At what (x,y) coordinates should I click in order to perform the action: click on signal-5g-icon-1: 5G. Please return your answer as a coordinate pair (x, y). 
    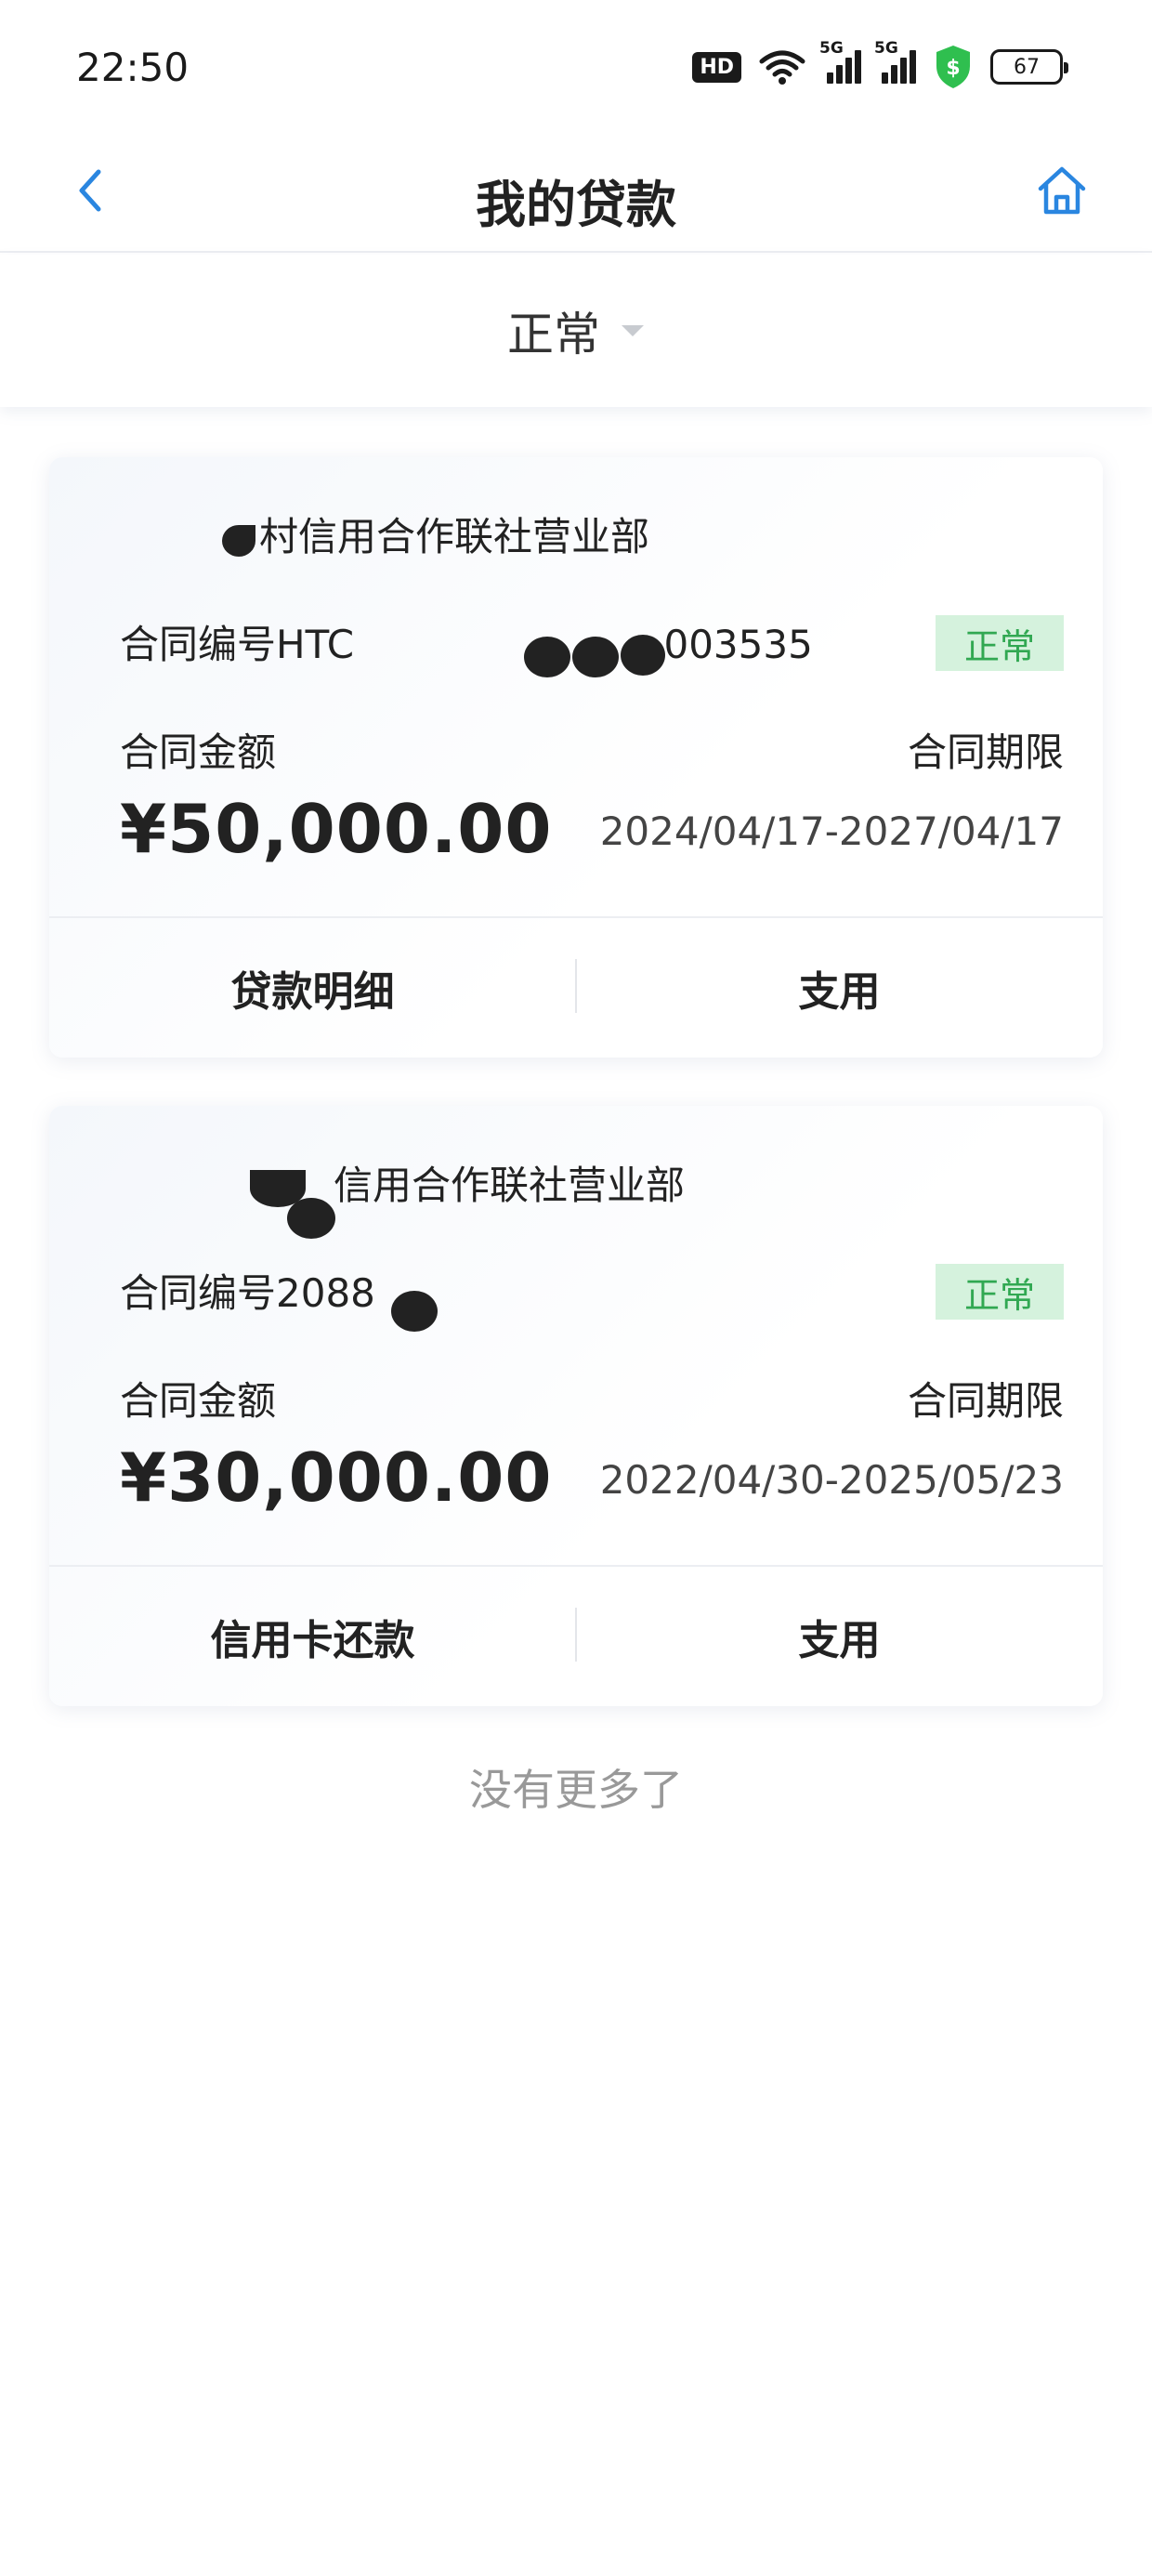
    Looking at the image, I should click on (840, 61).